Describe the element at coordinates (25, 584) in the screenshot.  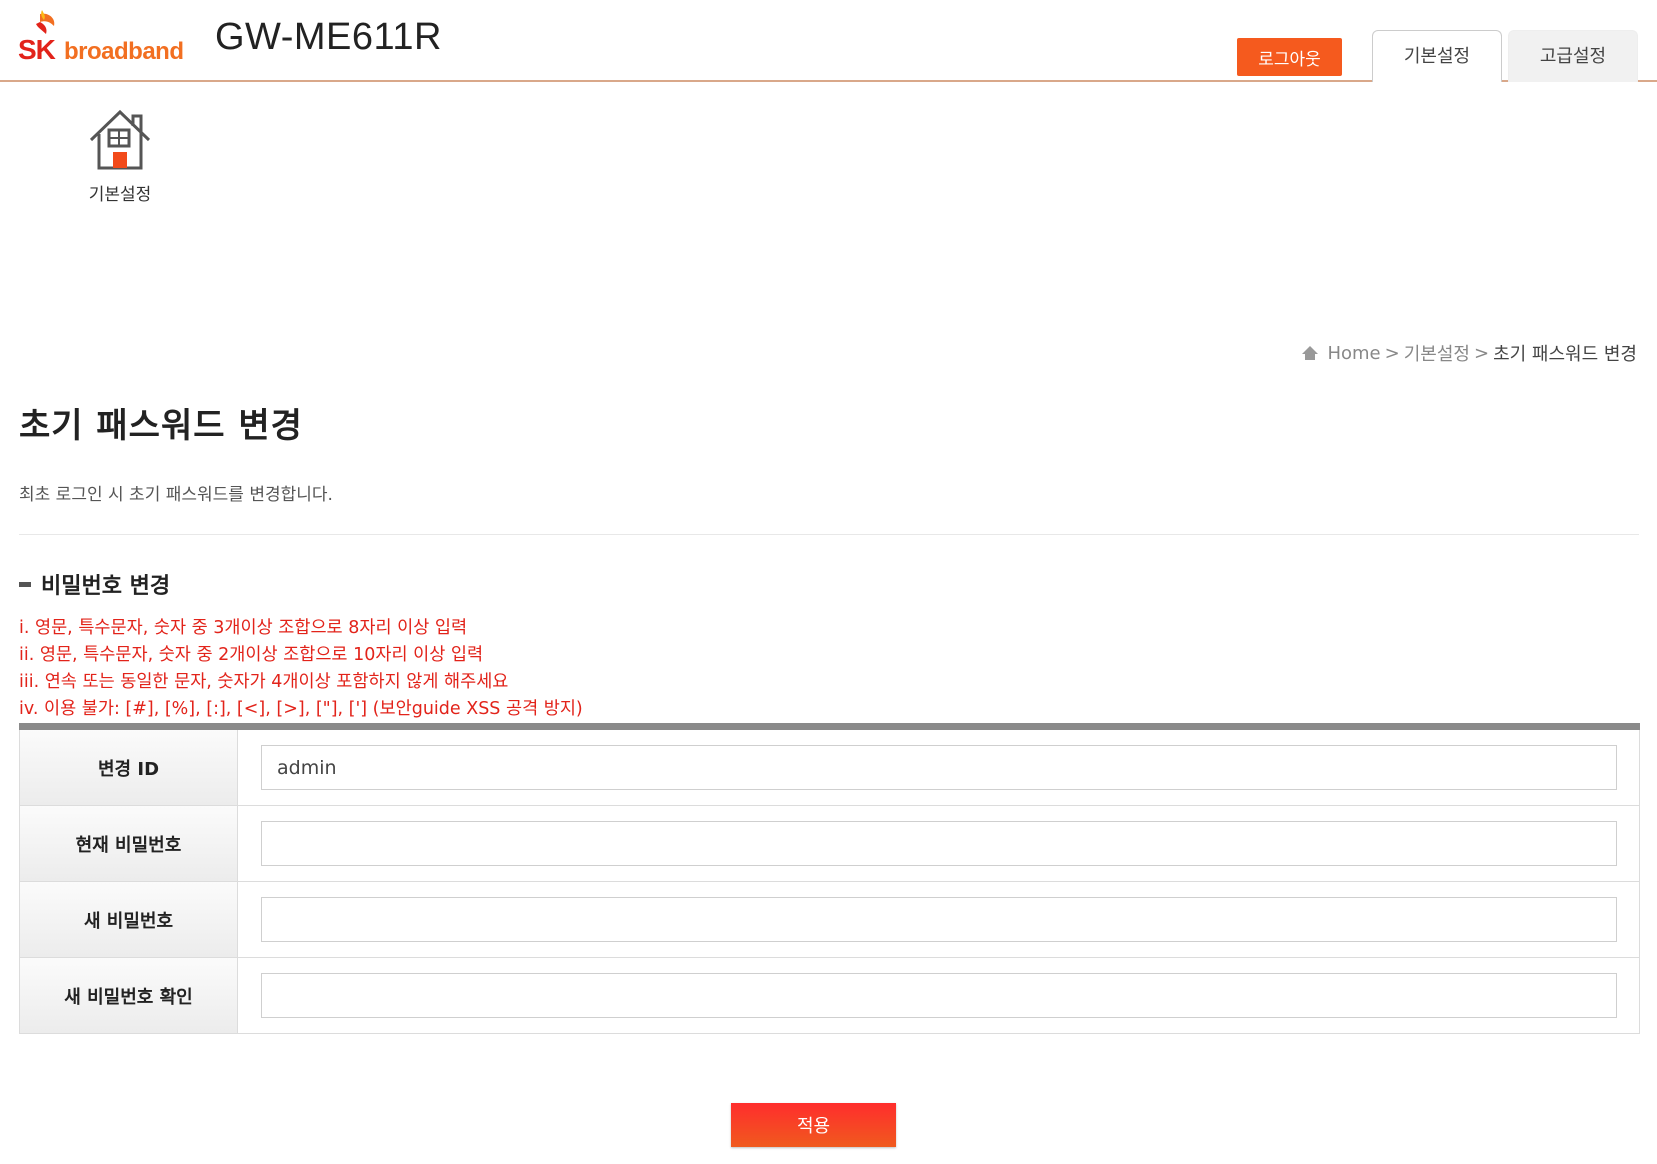
I see `section-marker-icon` at that location.